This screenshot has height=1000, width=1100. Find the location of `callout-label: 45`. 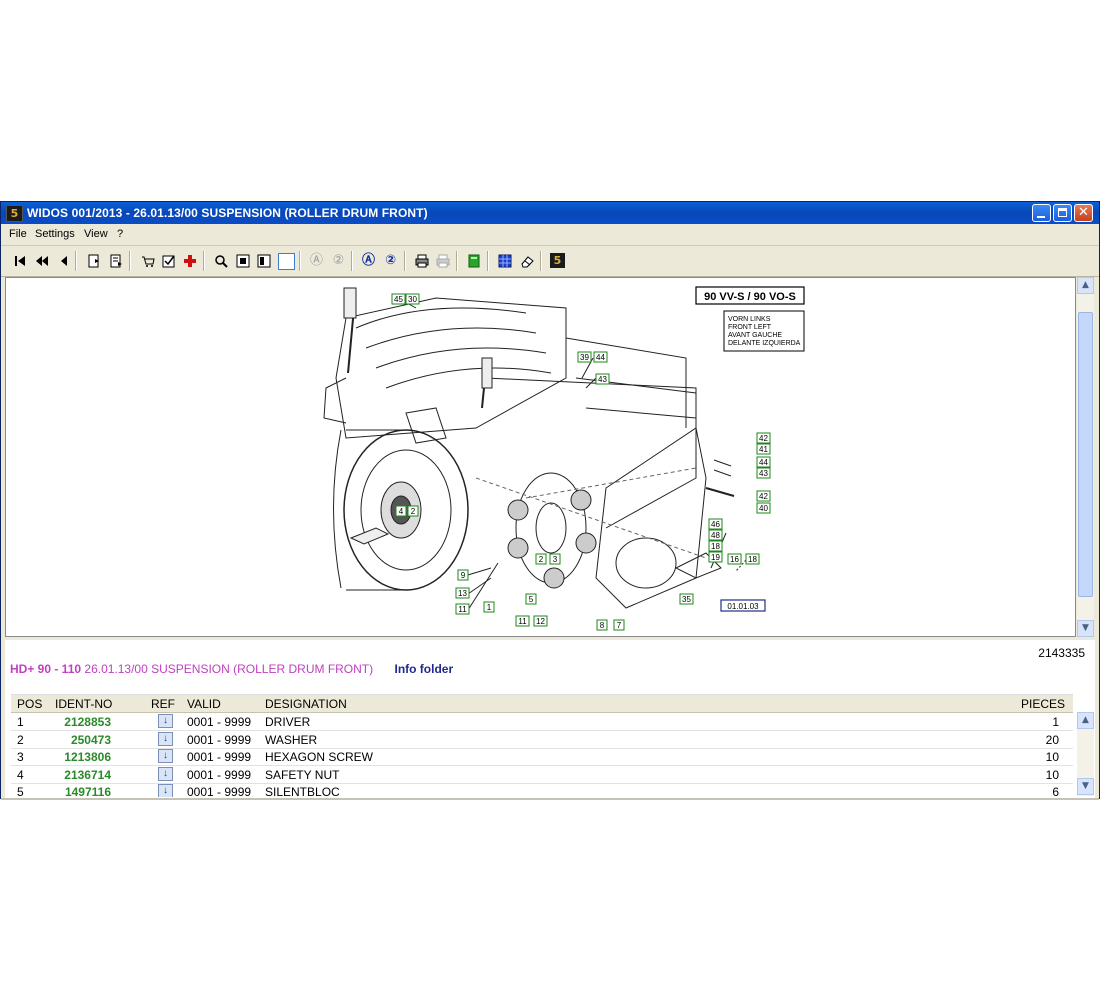

callout-label: 45 is located at coordinates (398, 299).